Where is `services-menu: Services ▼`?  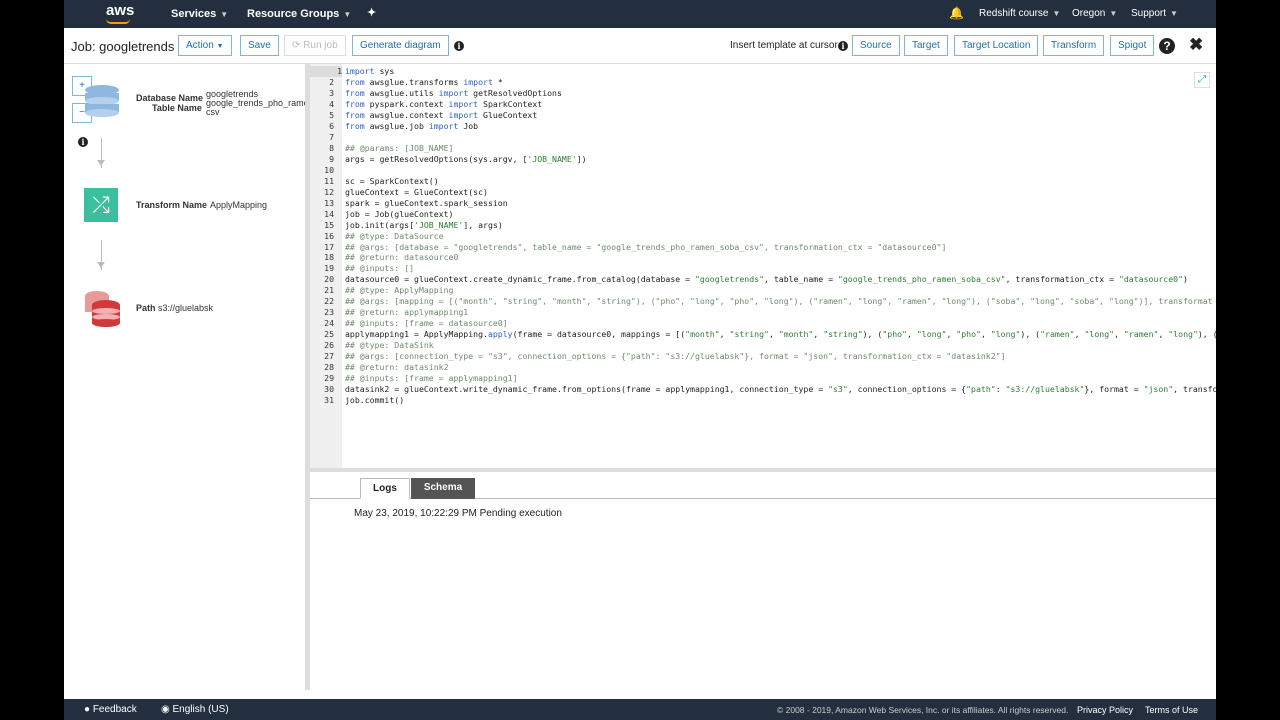 services-menu: Services ▼ is located at coordinates (199, 14).